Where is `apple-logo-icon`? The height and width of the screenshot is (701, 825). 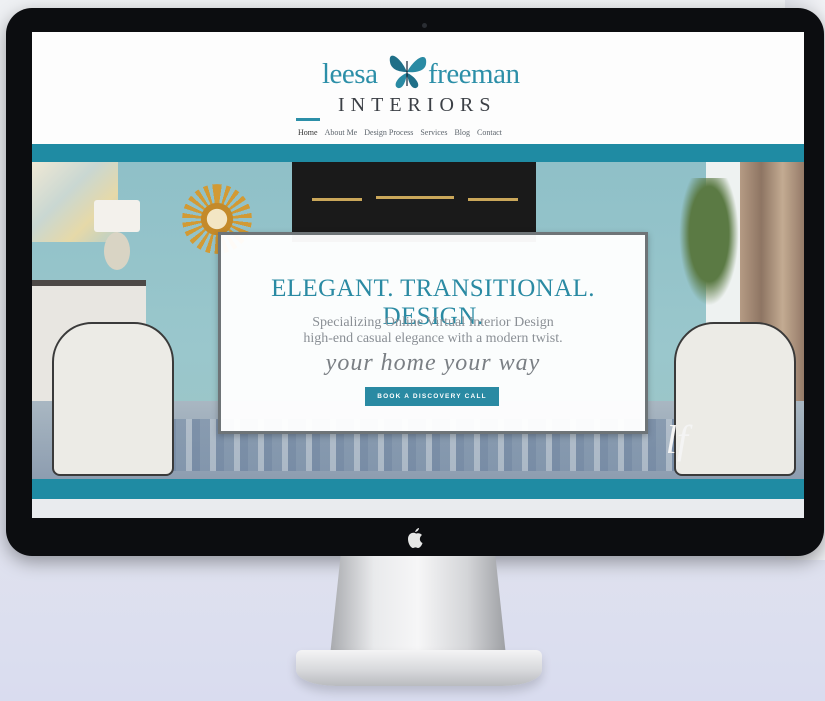 apple-logo-icon is located at coordinates (415, 538).